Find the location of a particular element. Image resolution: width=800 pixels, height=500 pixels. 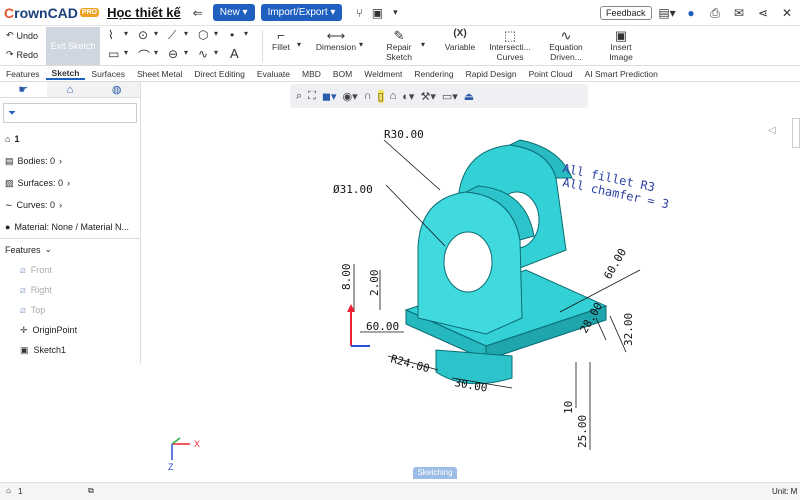

curves-row: ∼ Curves: 0 › is located at coordinates (70, 205).